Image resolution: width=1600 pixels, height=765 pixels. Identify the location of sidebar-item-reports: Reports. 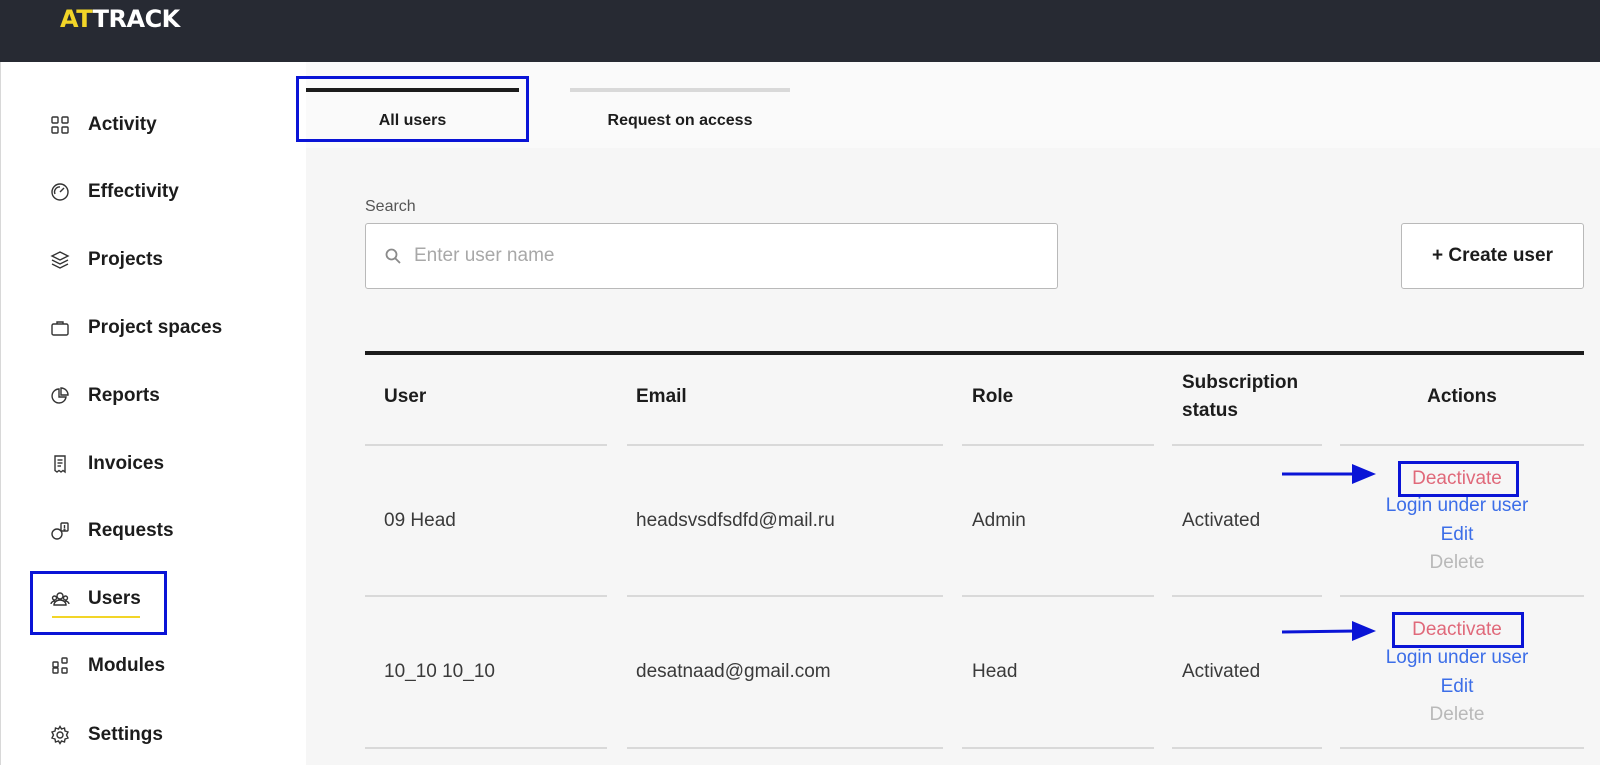
(105, 396).